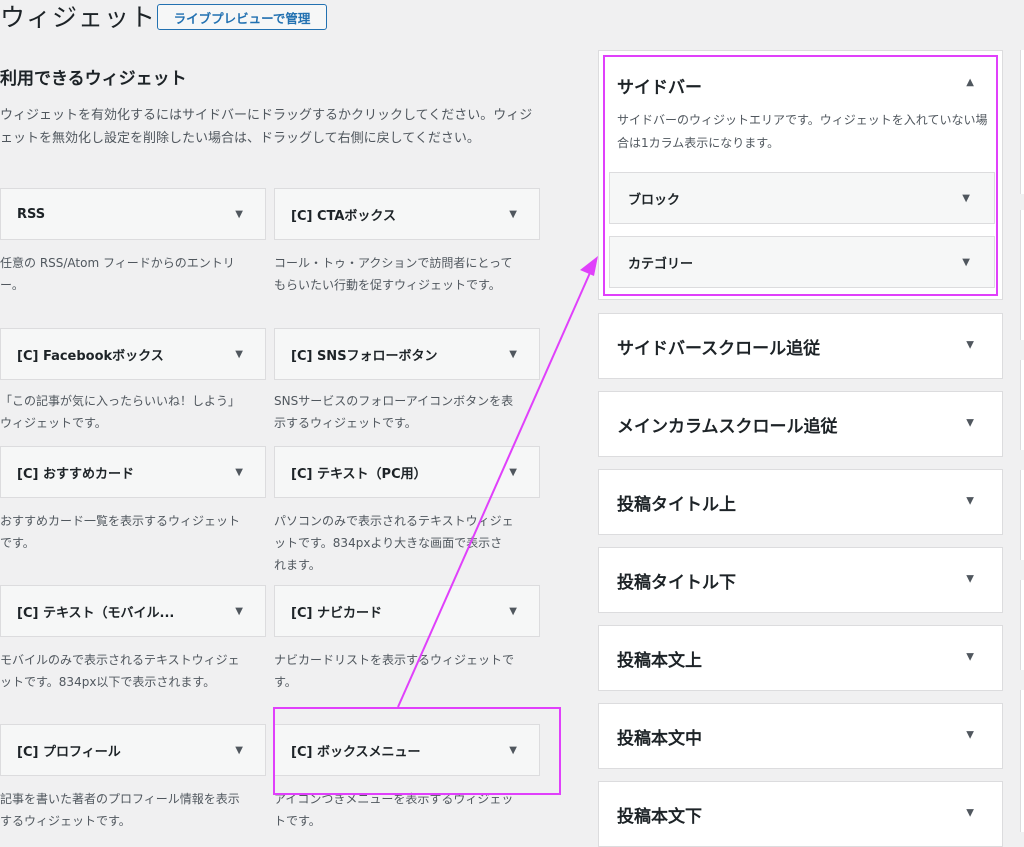 Image resolution: width=1024 pixels, height=847 pixels. I want to click on area-title: メインカラムスクロール追従, so click(727, 426).